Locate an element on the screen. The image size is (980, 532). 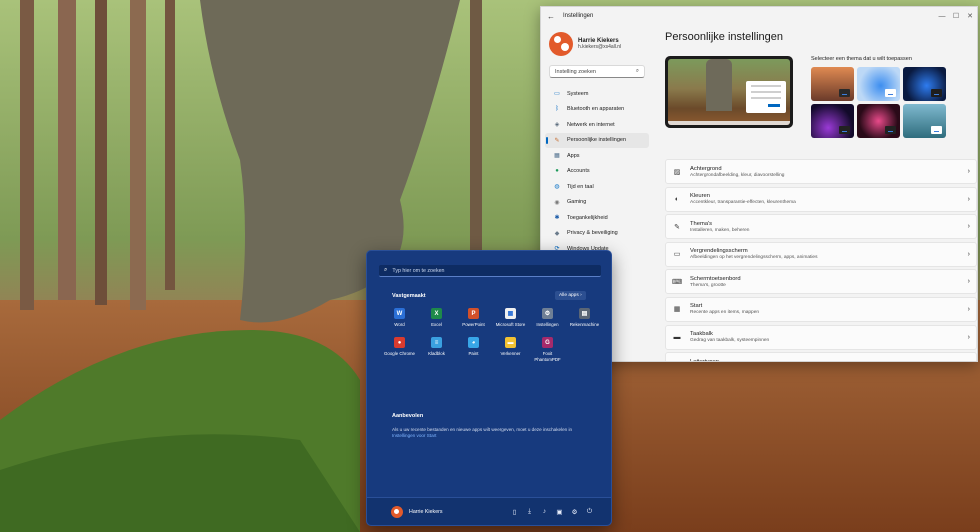
sidebar-item-label: Toegankelijkheid is located at coordinates (587, 217).